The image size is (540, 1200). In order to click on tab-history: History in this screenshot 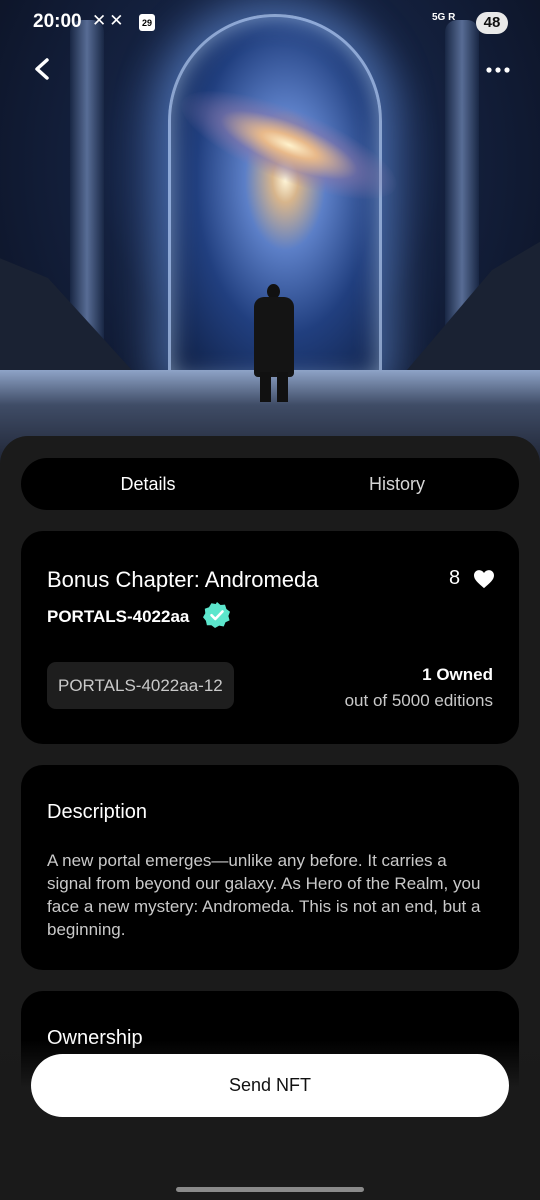, I will do `click(397, 484)`.